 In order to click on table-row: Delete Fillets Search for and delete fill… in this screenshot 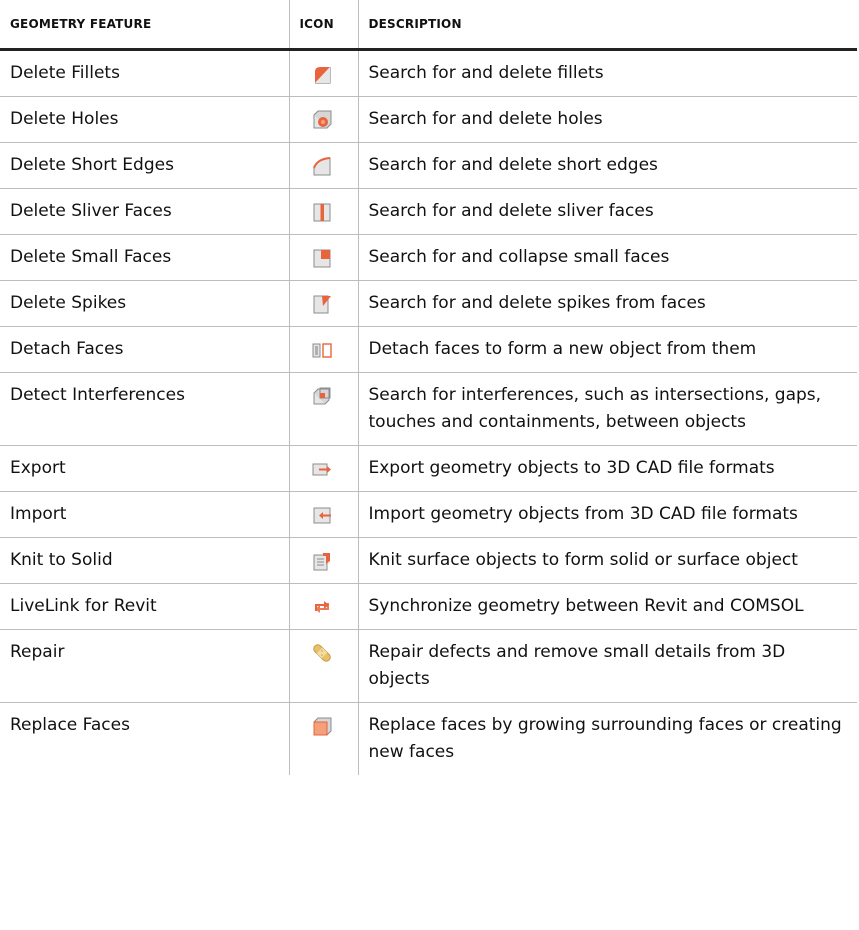, I will do `click(428, 73)`.